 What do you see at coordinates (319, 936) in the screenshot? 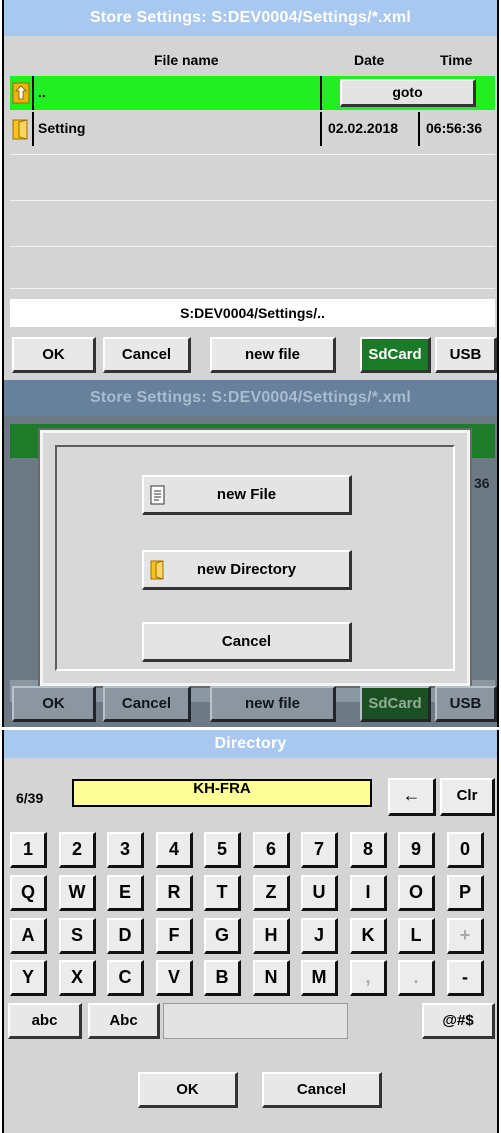
I see `key-j: J` at bounding box center [319, 936].